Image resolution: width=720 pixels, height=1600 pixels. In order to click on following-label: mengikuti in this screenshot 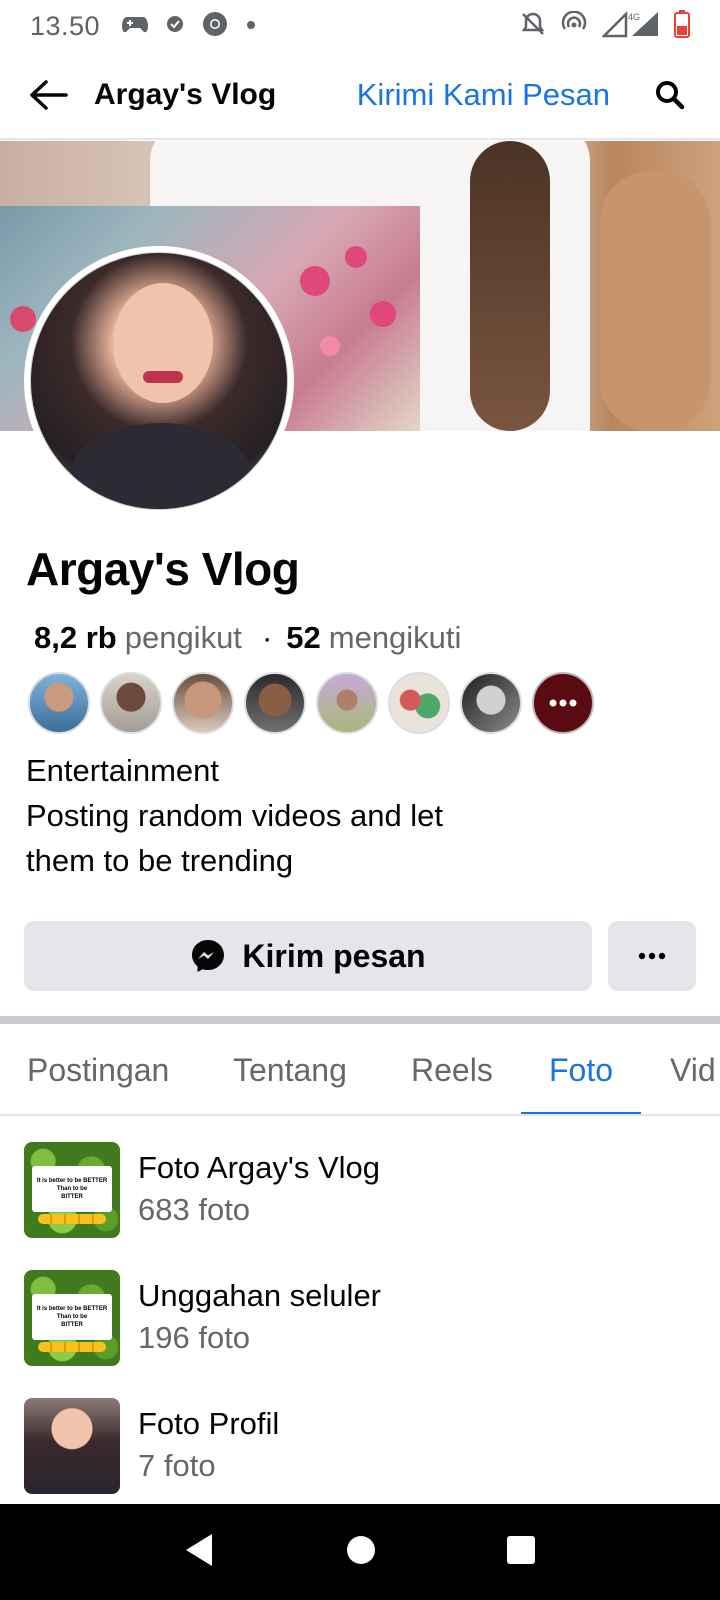, I will do `click(395, 638)`.